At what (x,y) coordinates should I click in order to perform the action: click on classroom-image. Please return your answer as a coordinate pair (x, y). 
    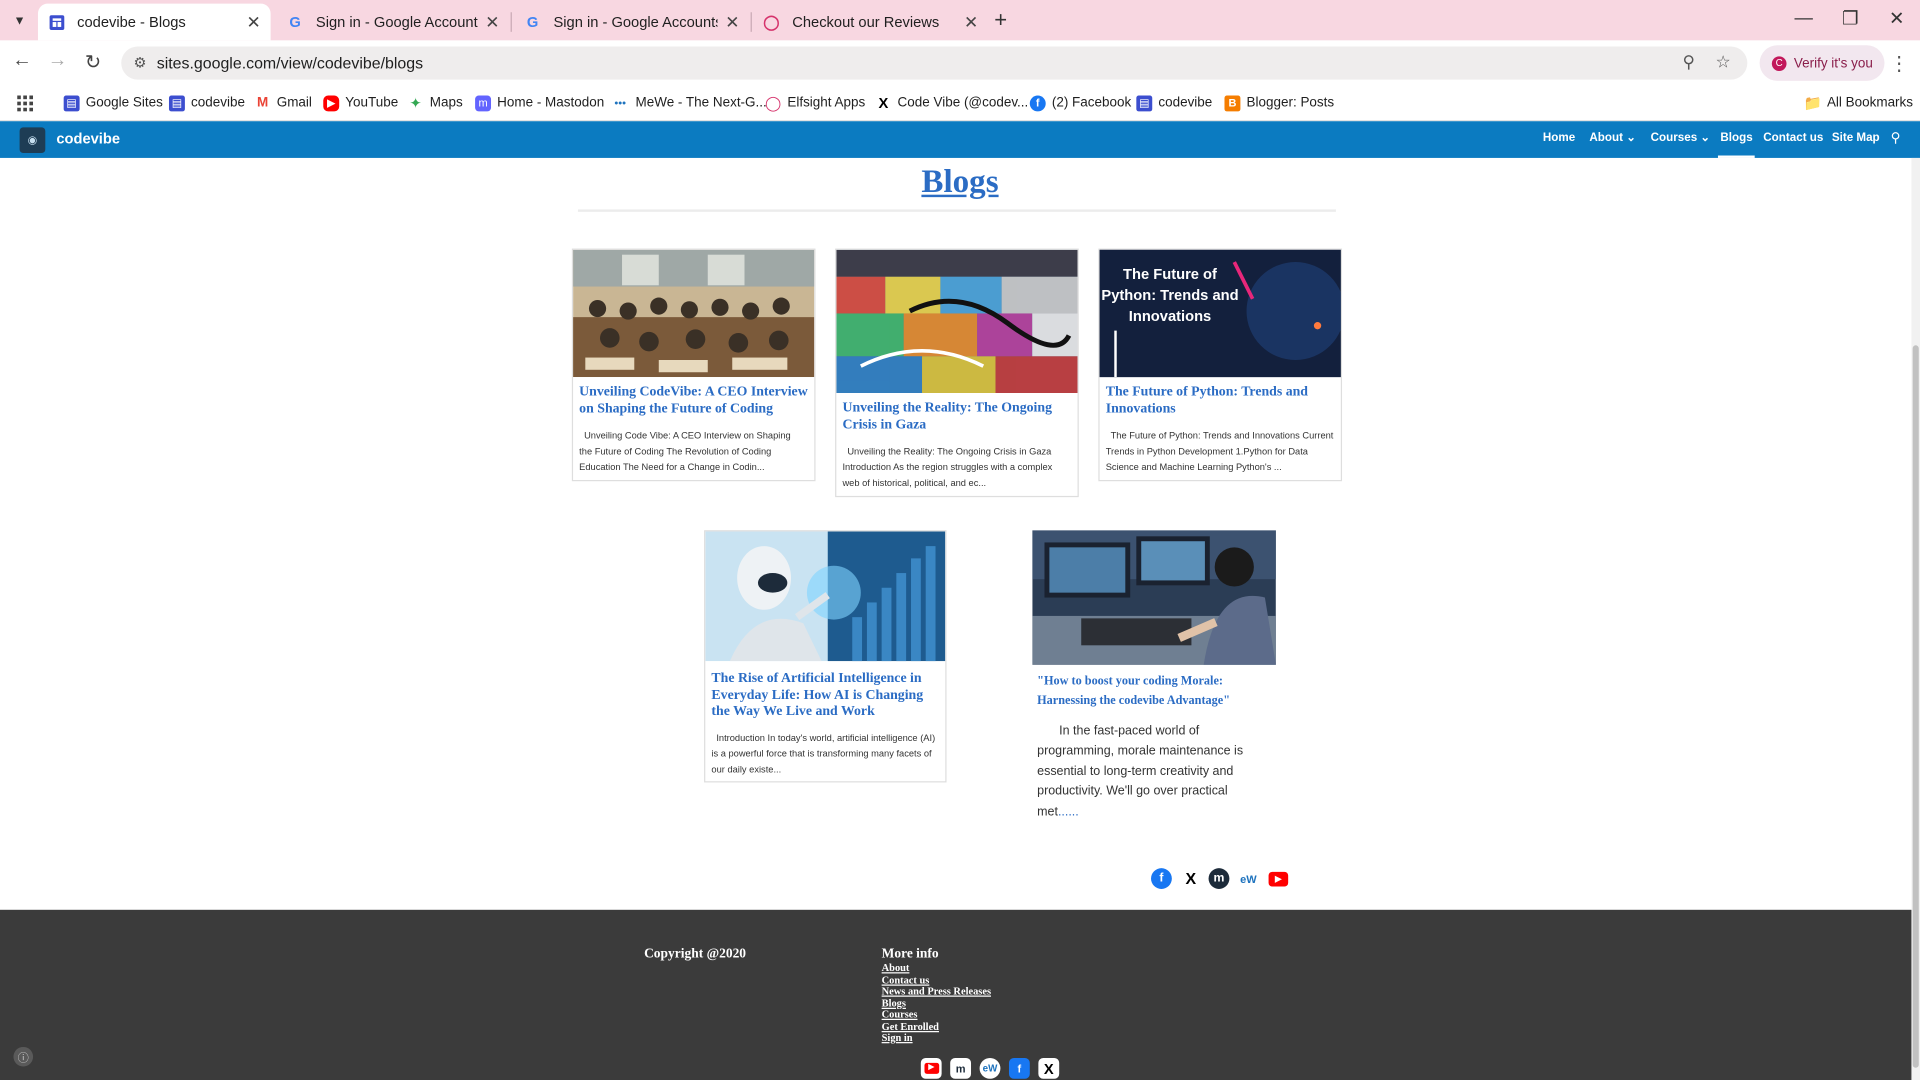
    Looking at the image, I should click on (694, 313).